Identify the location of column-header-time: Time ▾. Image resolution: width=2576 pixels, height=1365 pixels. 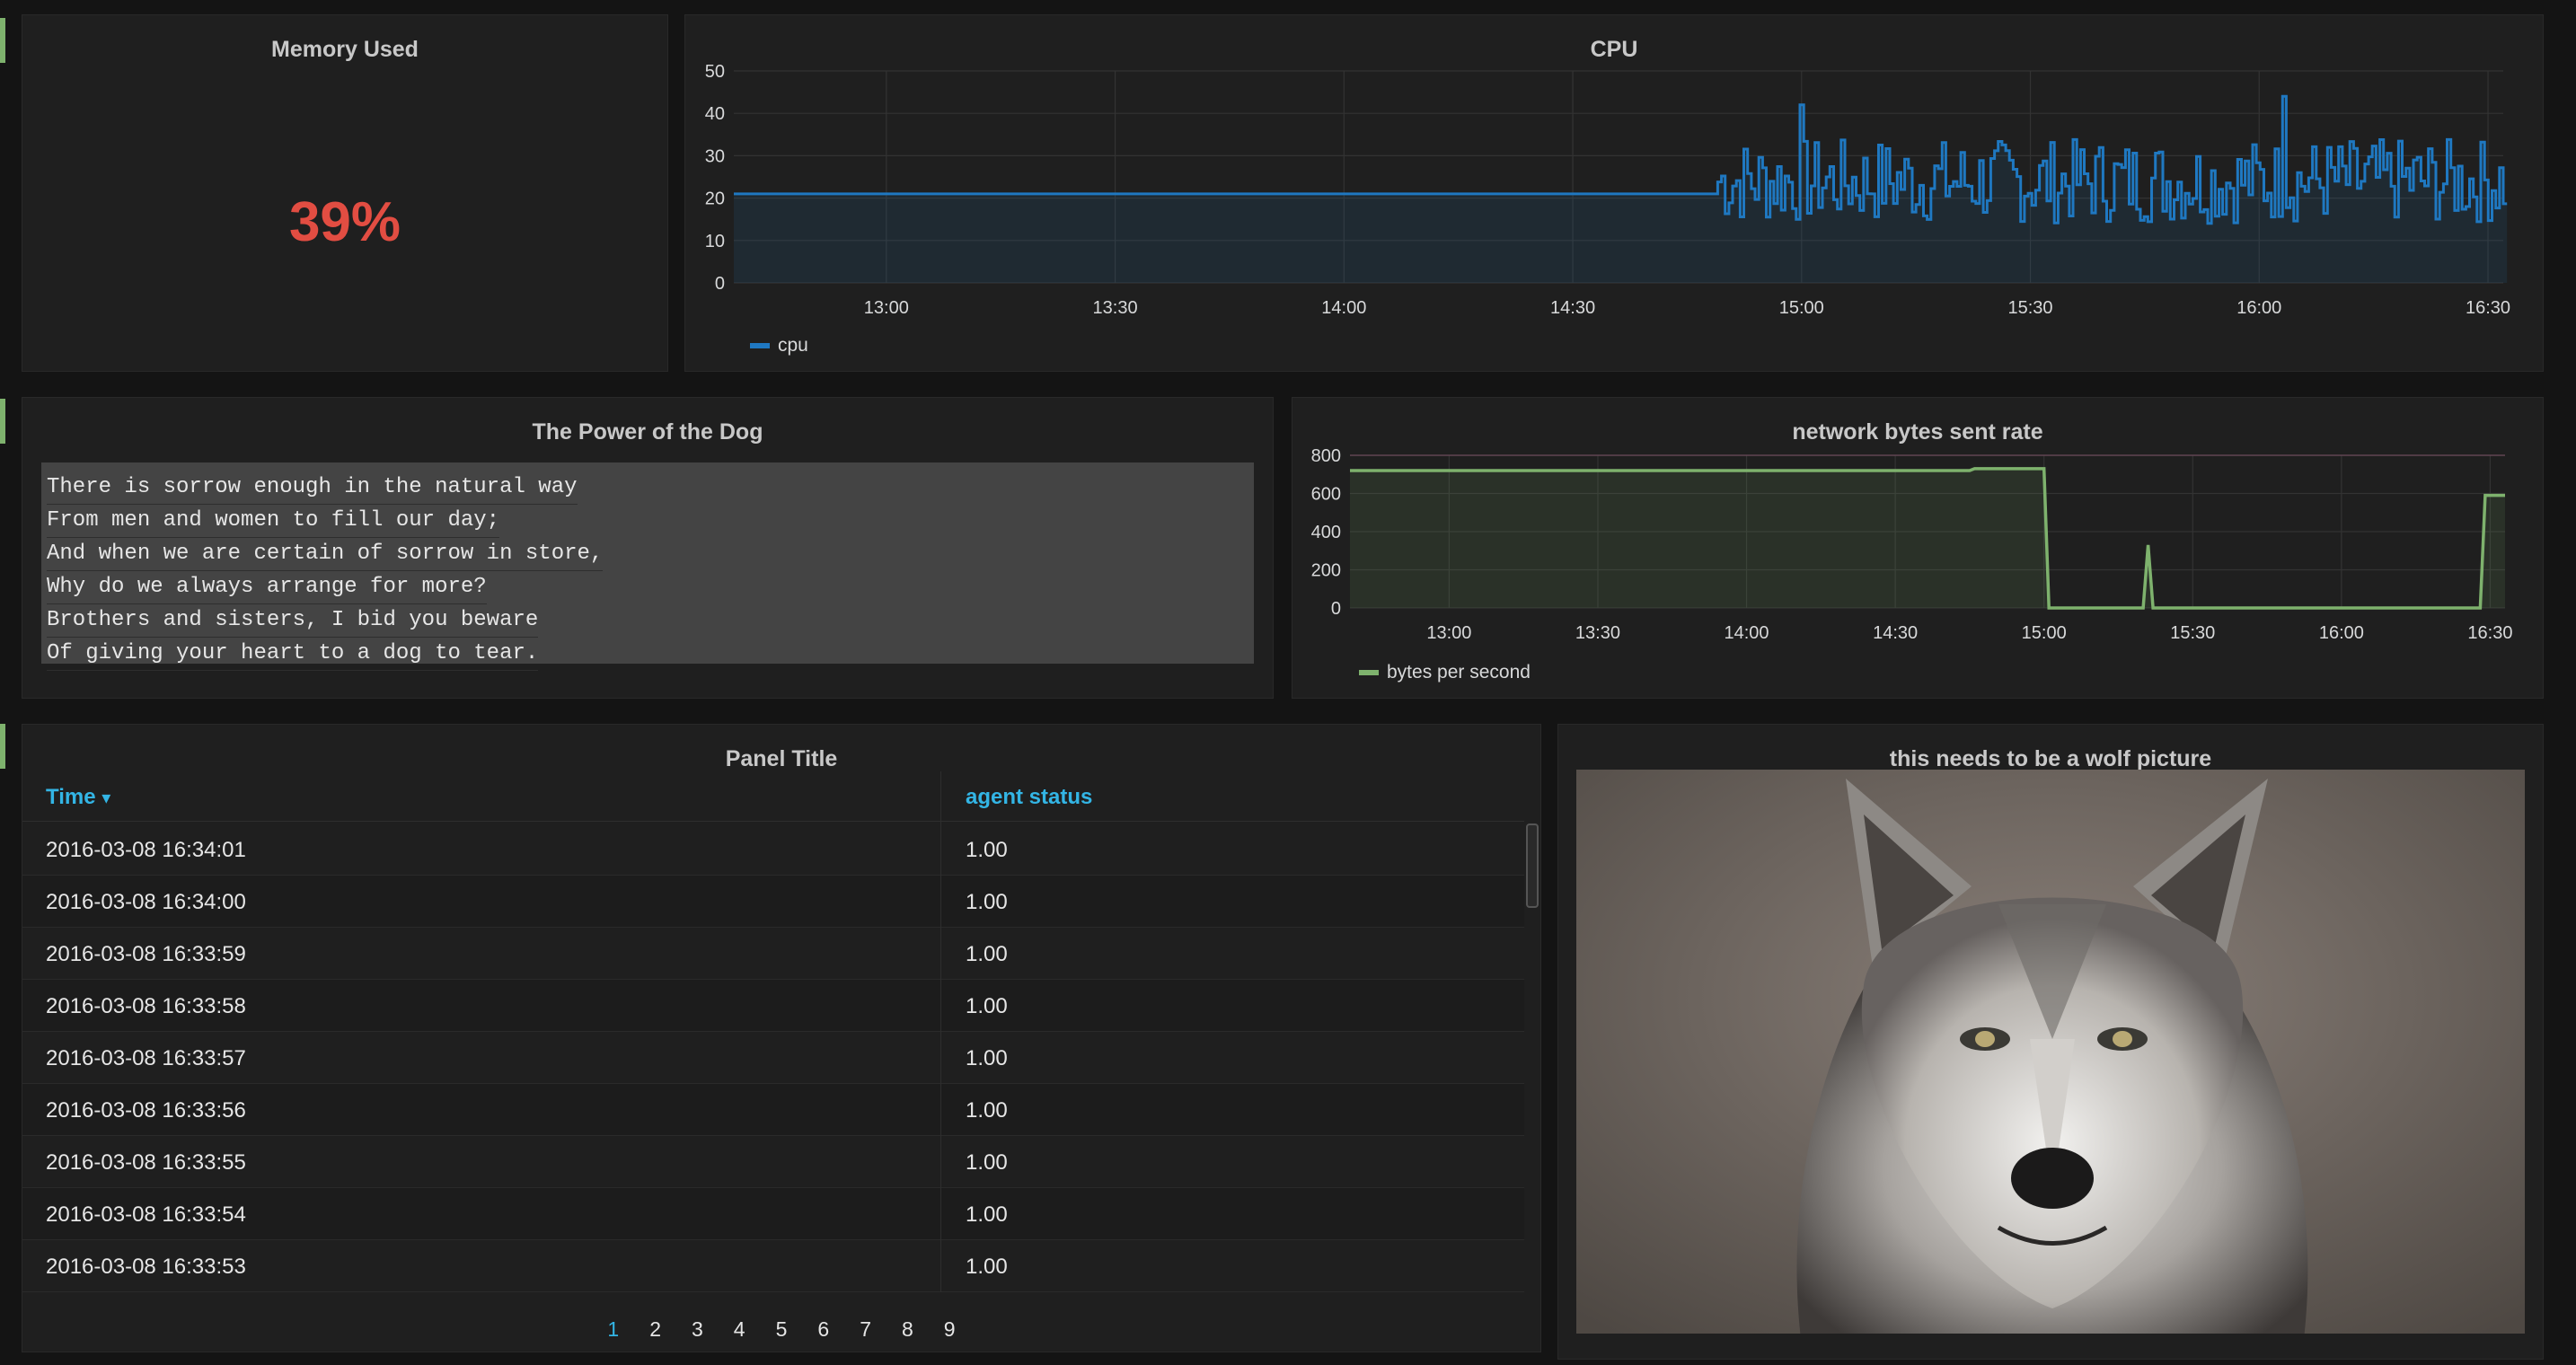
(78, 797).